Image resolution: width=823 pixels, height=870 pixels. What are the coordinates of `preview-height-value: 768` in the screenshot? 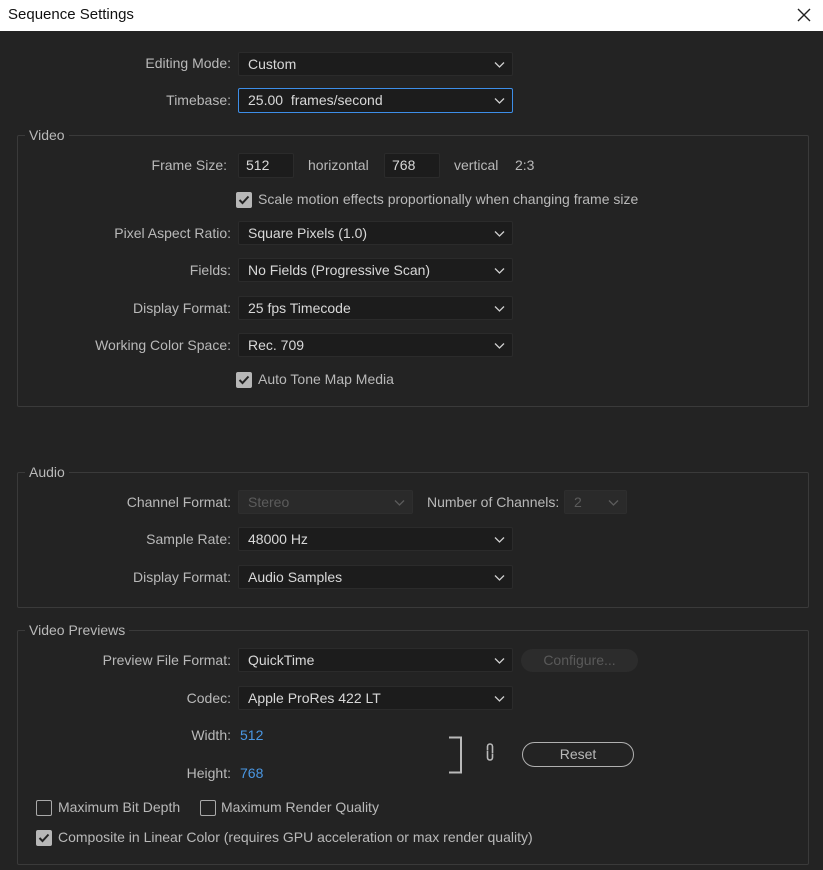 It's located at (251, 773).